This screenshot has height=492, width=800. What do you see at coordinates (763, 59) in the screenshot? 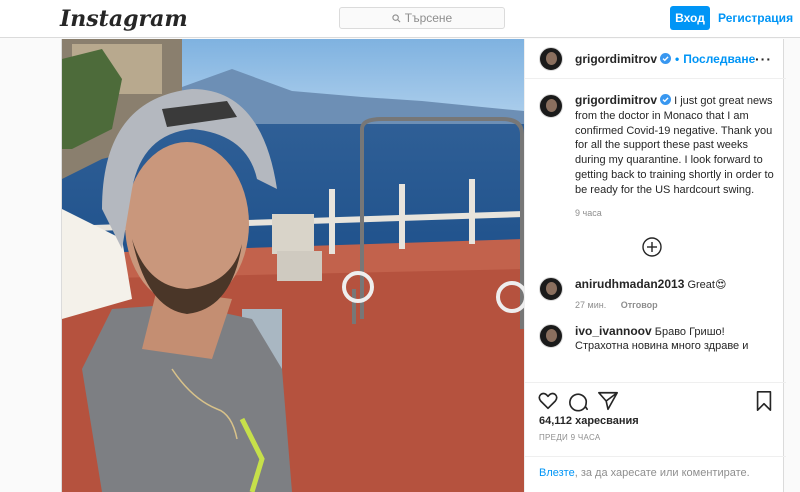
I see `more-options-icon: ···` at bounding box center [763, 59].